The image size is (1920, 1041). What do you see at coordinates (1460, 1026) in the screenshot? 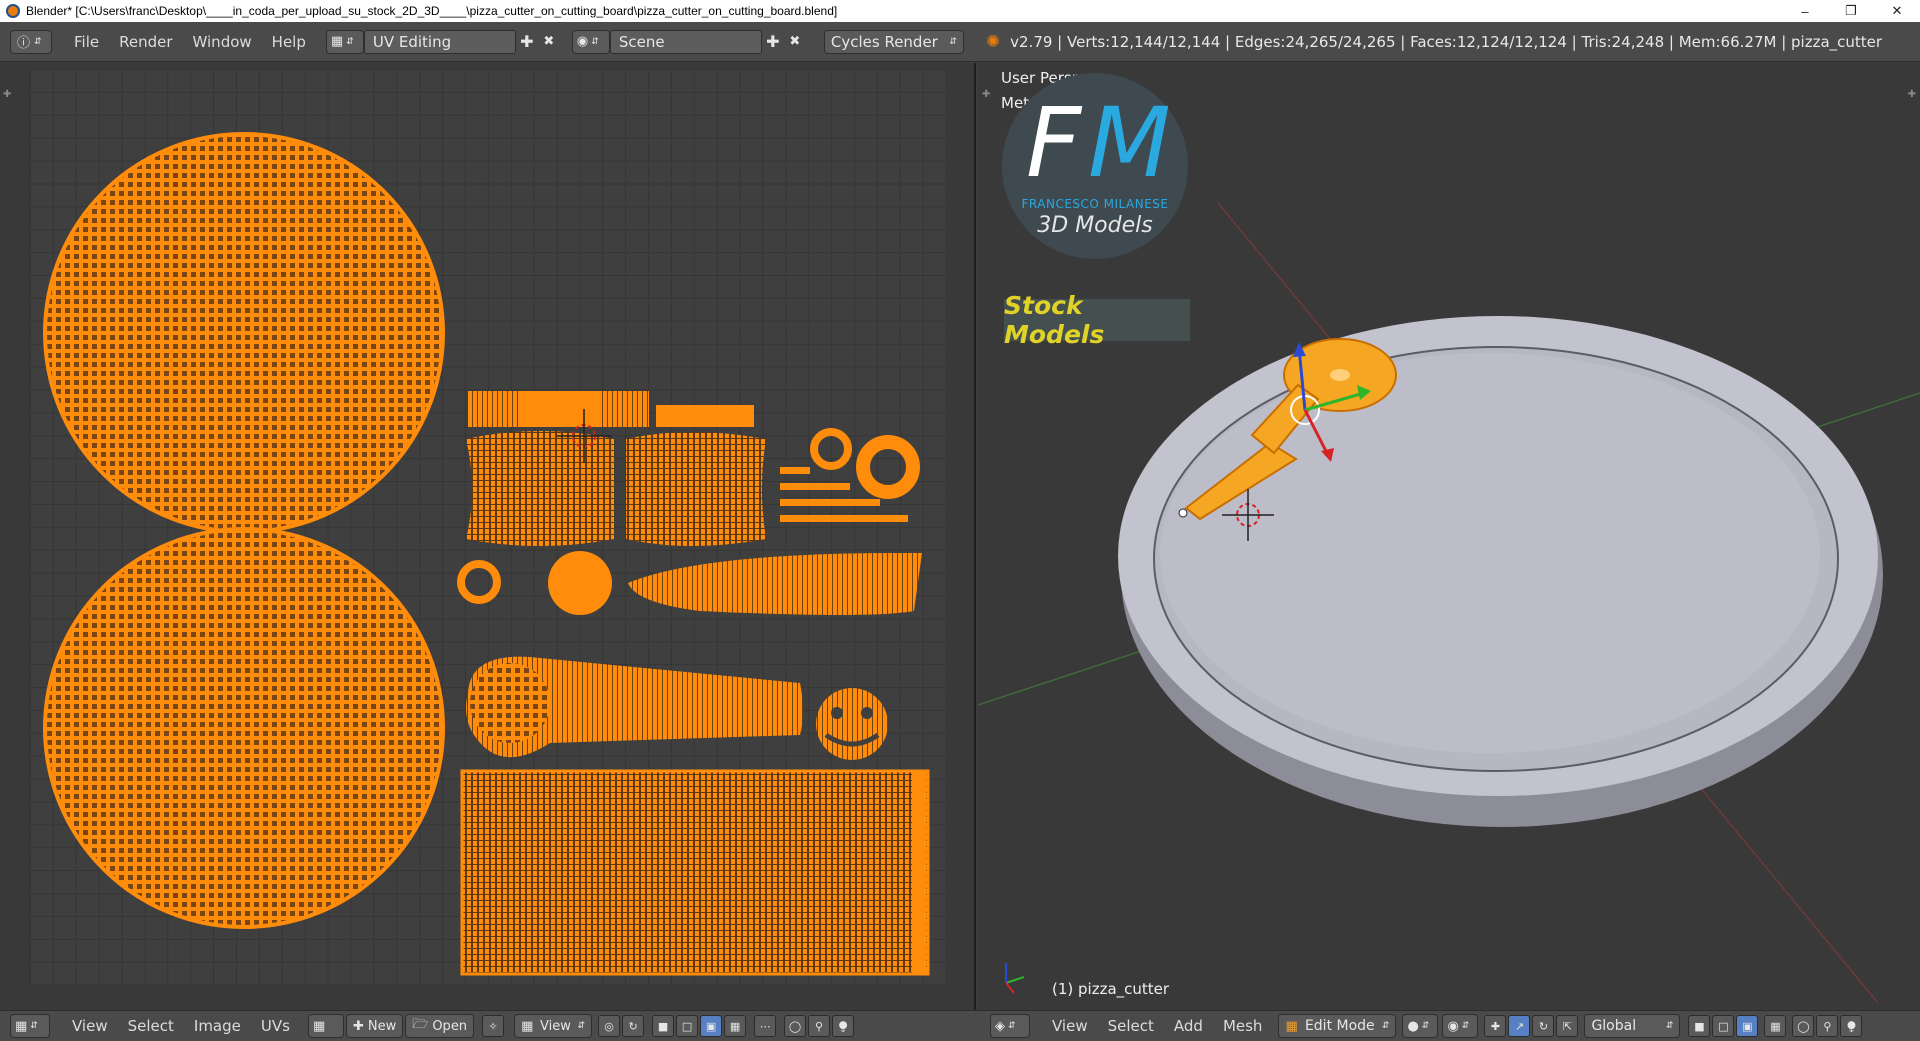
I see `pivot-point-select: ◉ ⇵` at bounding box center [1460, 1026].